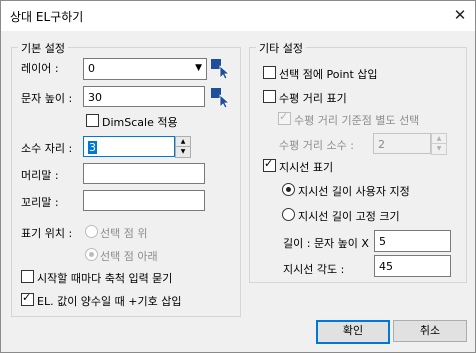 The width and height of the screenshot is (476, 353). I want to click on dialog-title: 상대 EL구하기, so click(47, 17).